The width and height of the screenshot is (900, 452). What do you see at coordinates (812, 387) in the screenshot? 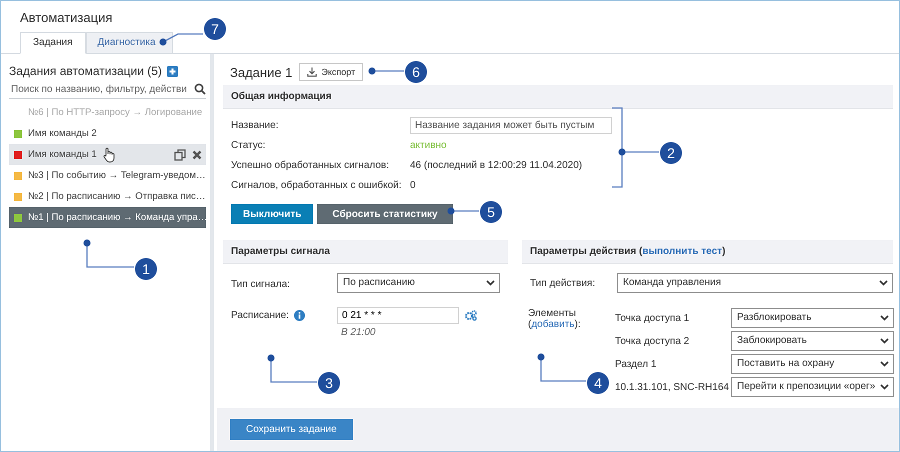
I see `command-dropdown: Перейти к препозиции «opeг»` at bounding box center [812, 387].